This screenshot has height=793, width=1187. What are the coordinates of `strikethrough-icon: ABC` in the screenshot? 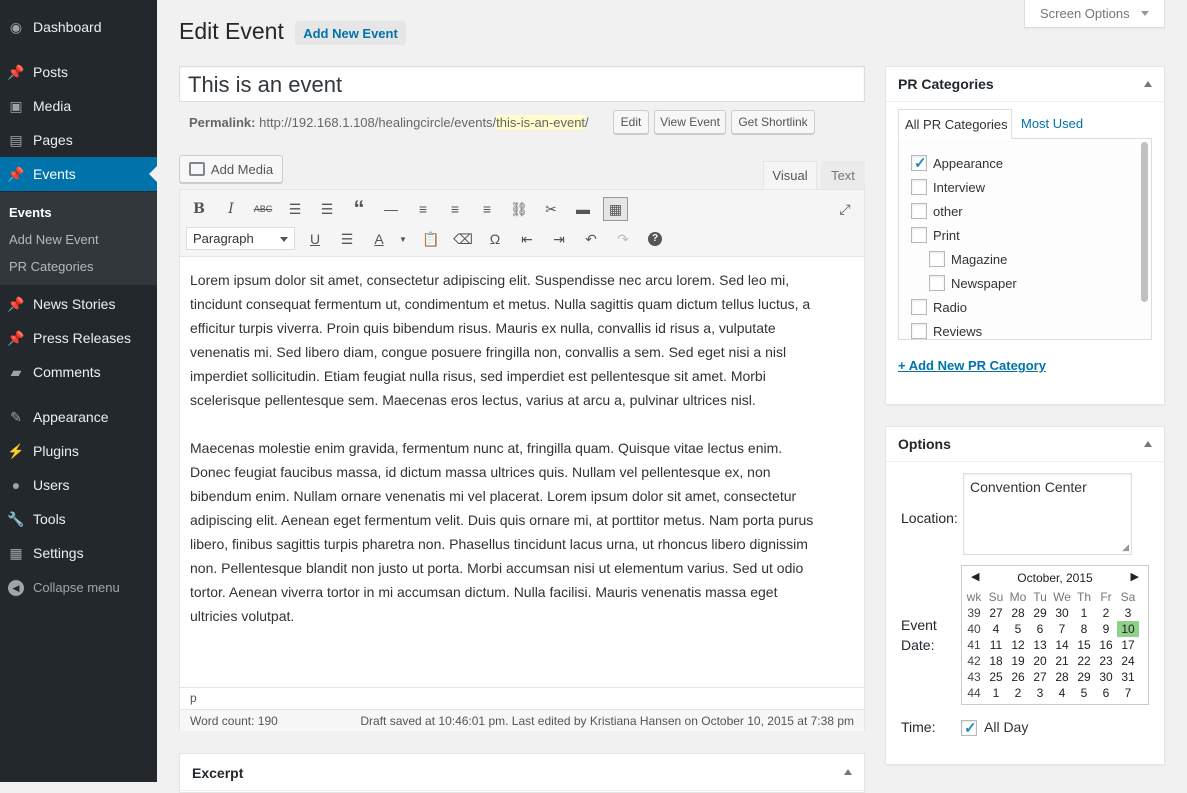 It's located at (263, 209).